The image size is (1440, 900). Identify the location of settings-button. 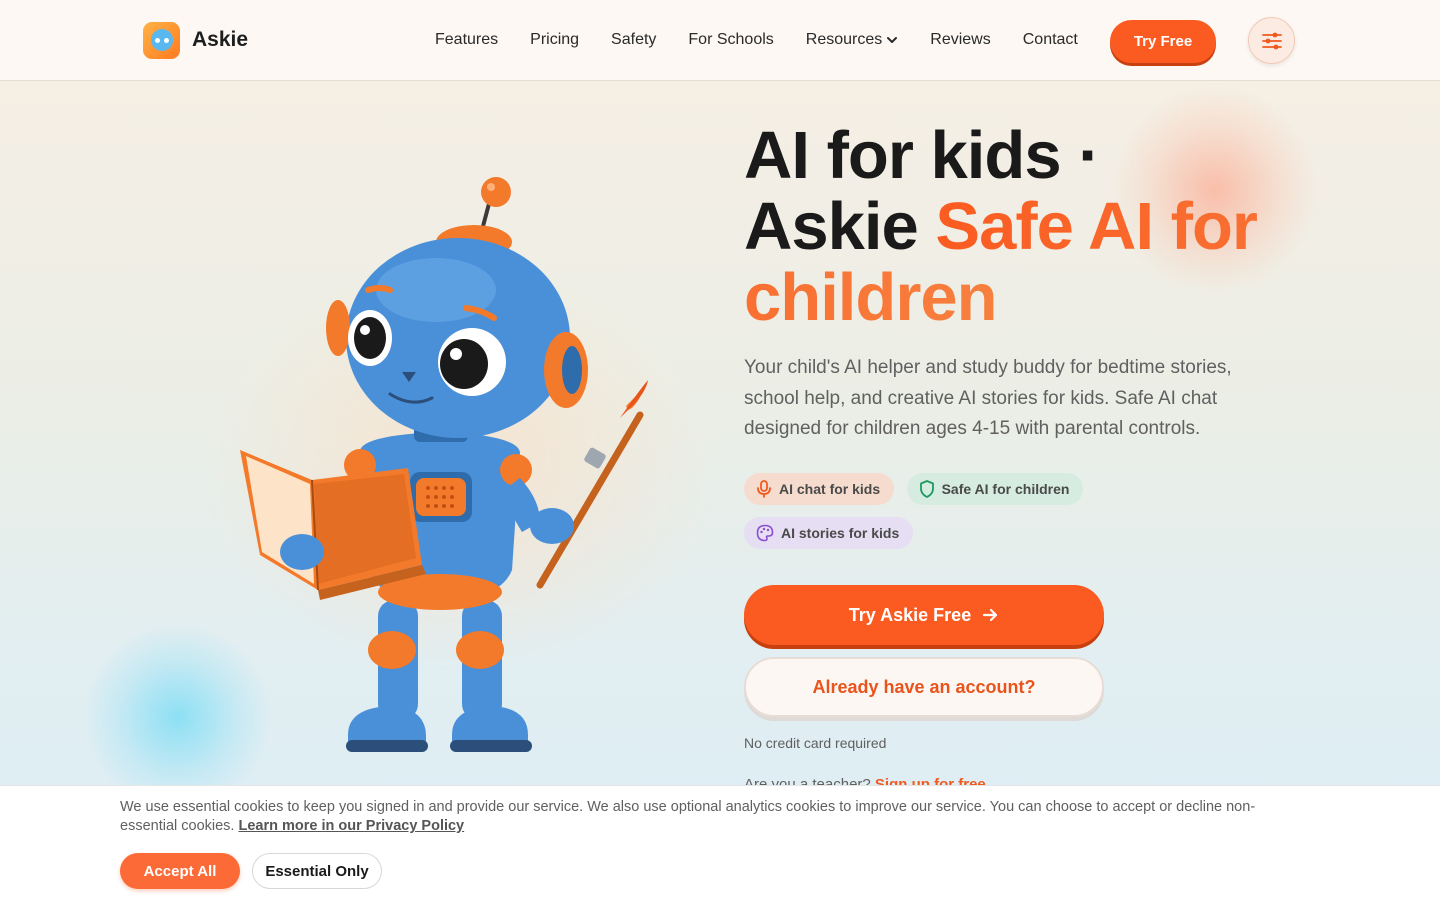
(1271, 40).